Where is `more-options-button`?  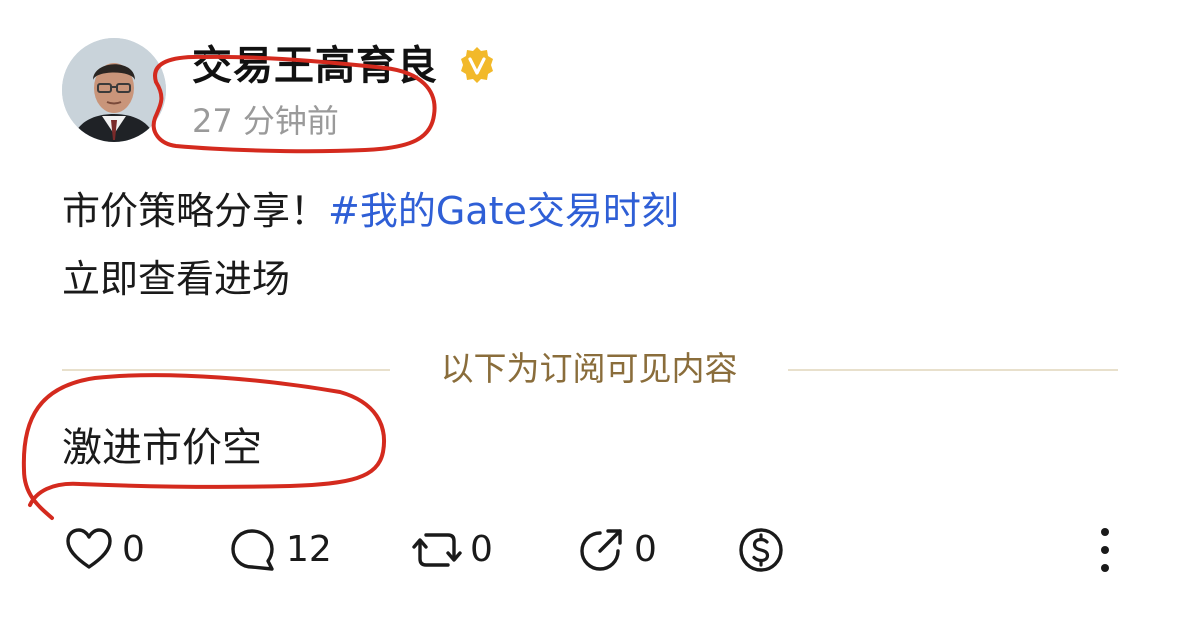
more-options-button is located at coordinates (1105, 550).